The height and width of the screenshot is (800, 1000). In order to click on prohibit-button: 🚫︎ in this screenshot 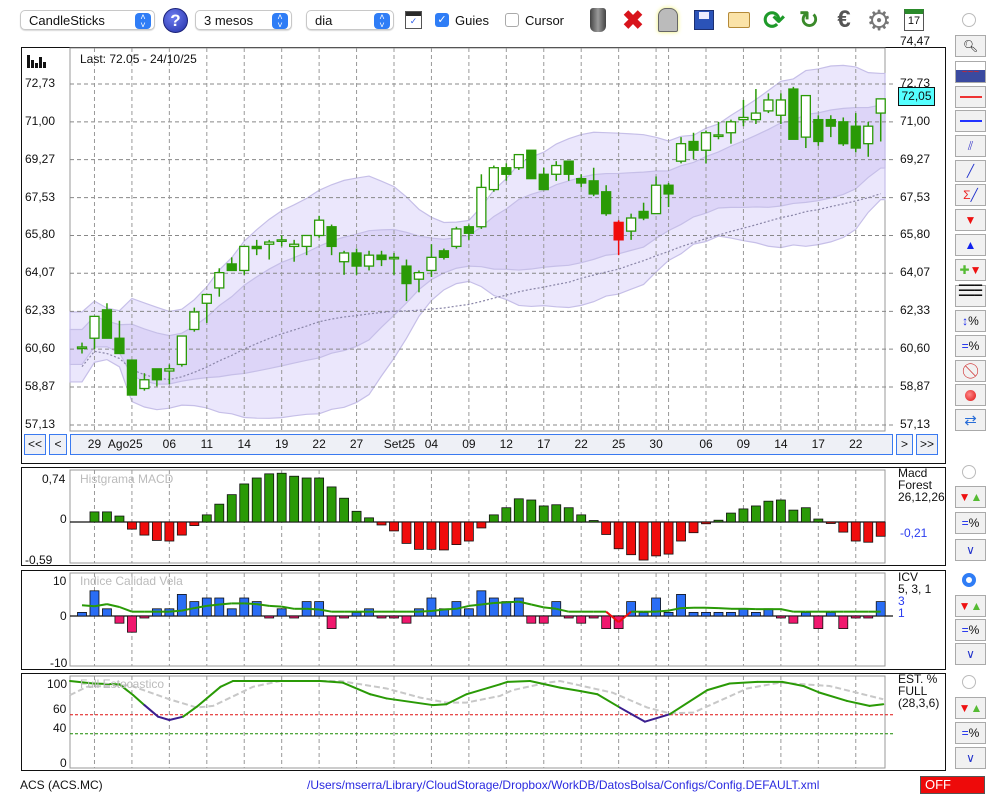, I will do `click(970, 371)`.